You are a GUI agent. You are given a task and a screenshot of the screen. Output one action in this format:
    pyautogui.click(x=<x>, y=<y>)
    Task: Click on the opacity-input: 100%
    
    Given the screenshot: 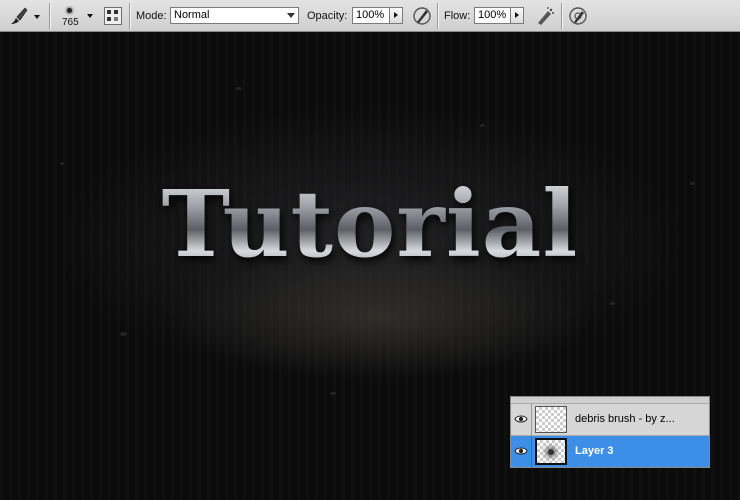 What is the action you would take?
    pyautogui.click(x=371, y=15)
    